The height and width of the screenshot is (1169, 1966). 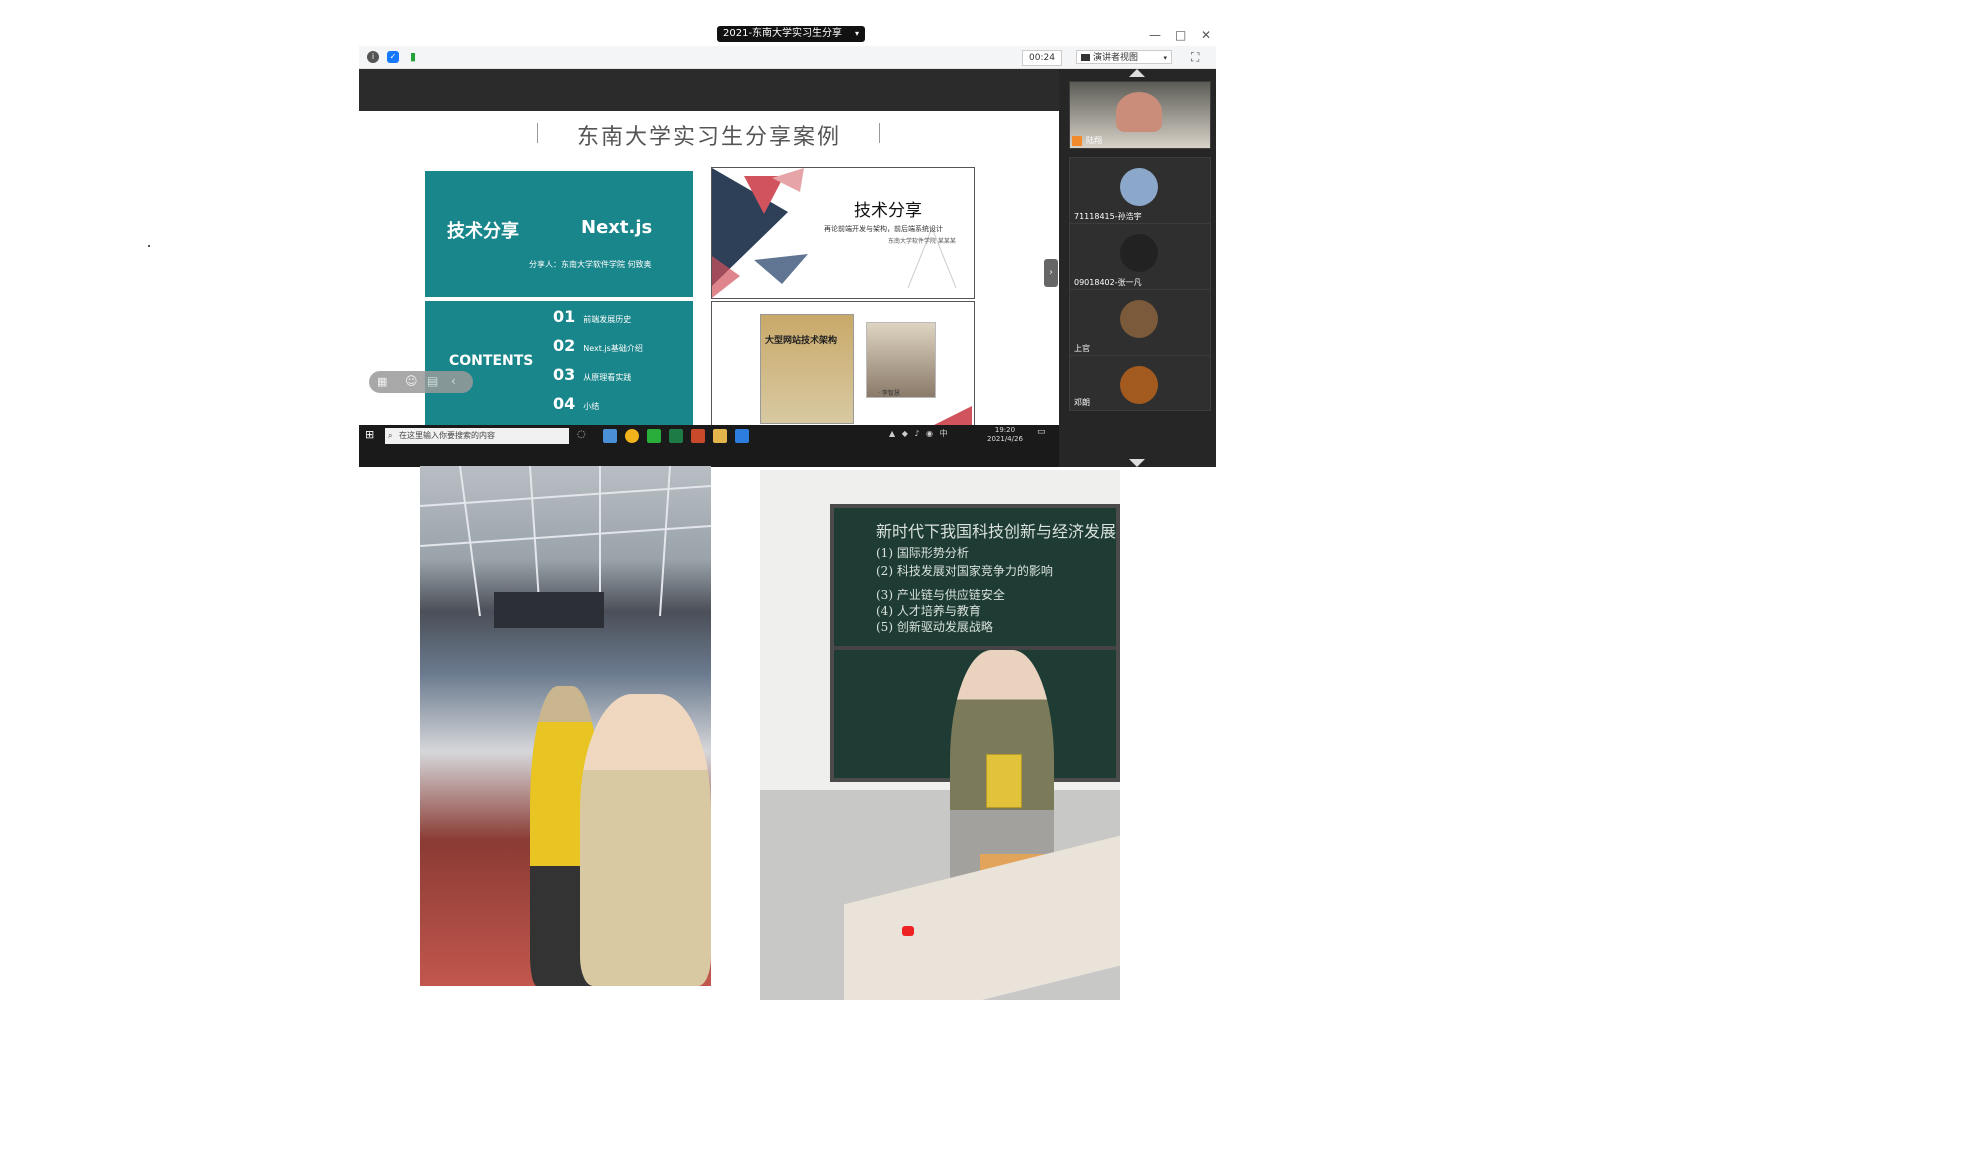 I want to click on meeting-app-icon, so click(x=742, y=436).